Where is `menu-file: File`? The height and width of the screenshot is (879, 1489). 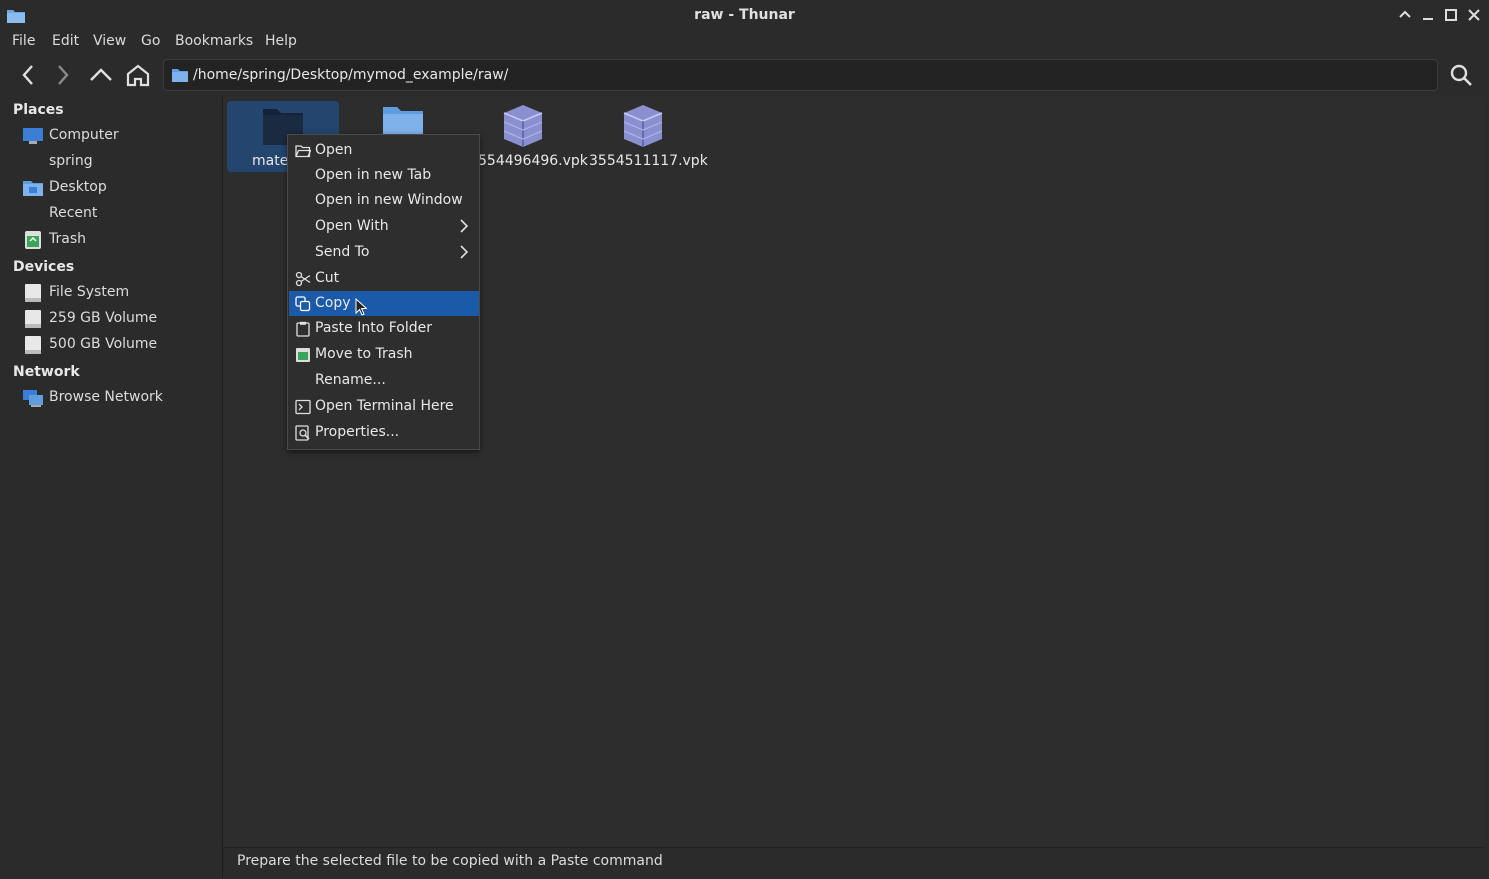
menu-file: File is located at coordinates (23, 41).